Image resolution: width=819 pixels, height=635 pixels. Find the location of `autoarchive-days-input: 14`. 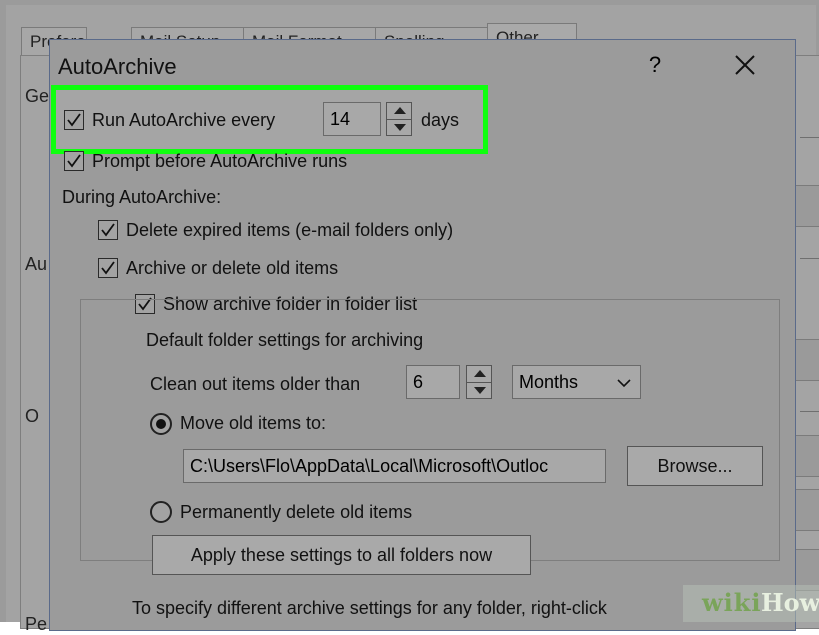

autoarchive-days-input: 14 is located at coordinates (352, 119).